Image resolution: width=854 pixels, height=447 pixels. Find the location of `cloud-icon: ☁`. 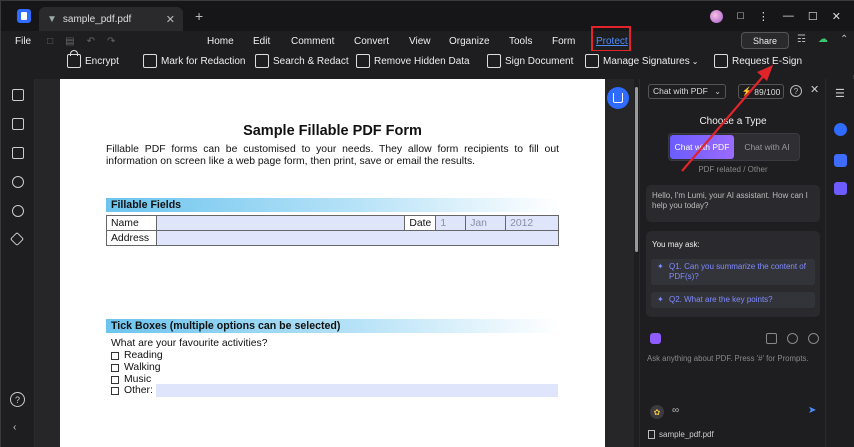

cloud-icon: ☁ is located at coordinates (823, 39).